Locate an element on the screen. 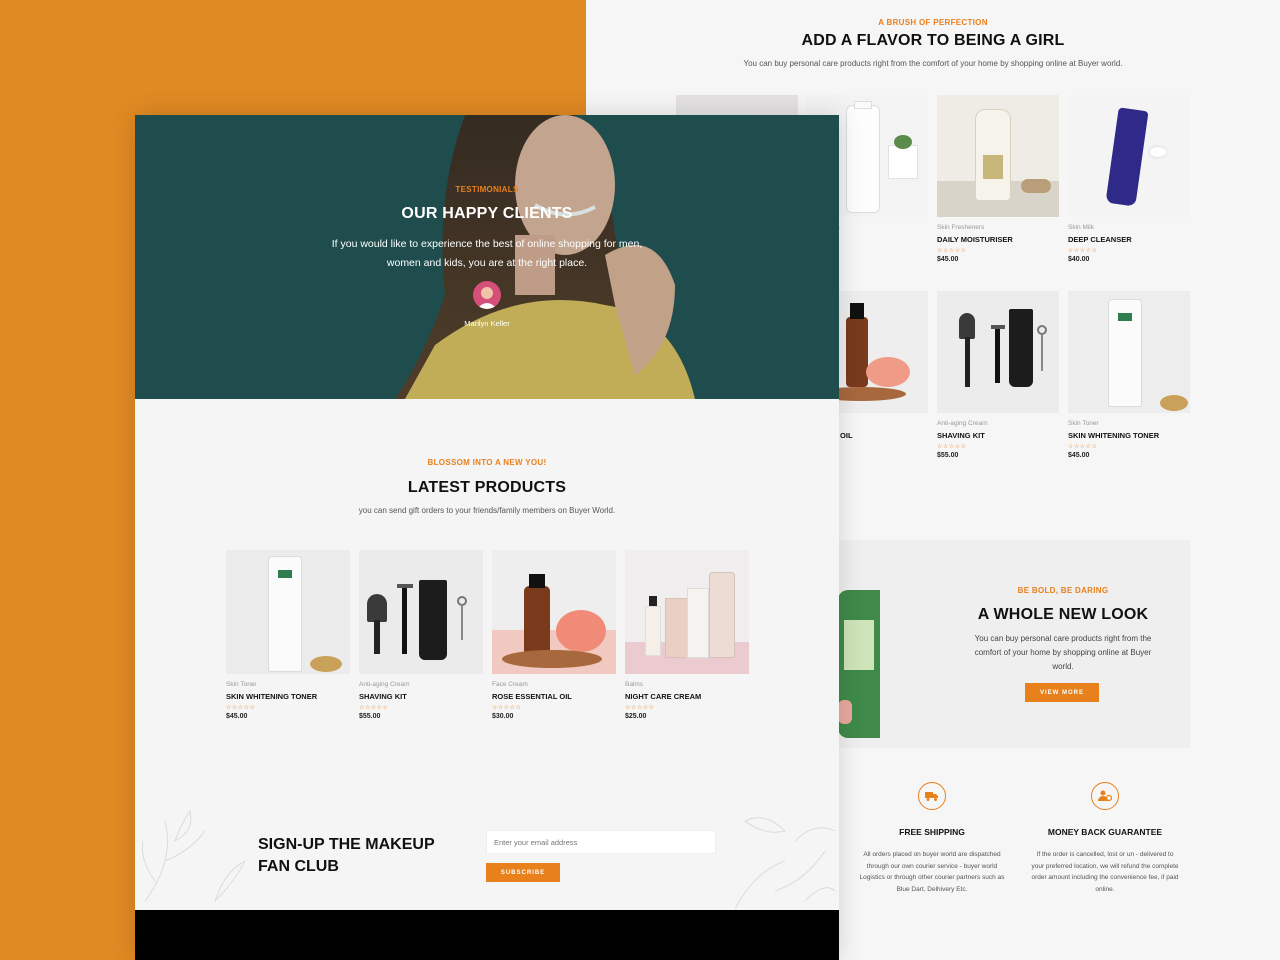 The width and height of the screenshot is (1280, 960). latest-eyebrow: BLOSSOM INTO A NEW YOU! is located at coordinates (487, 462).